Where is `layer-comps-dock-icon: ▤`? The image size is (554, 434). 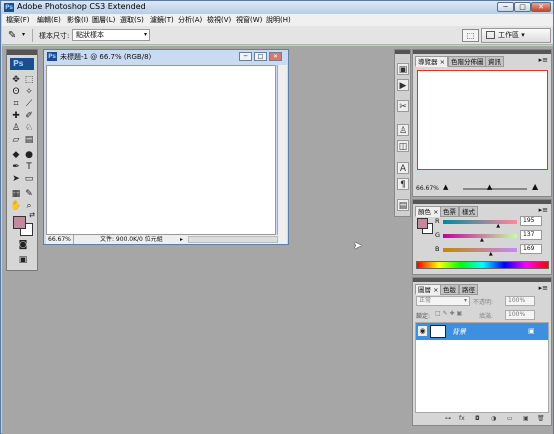
layer-comps-dock-icon: ▤ is located at coordinates (403, 205).